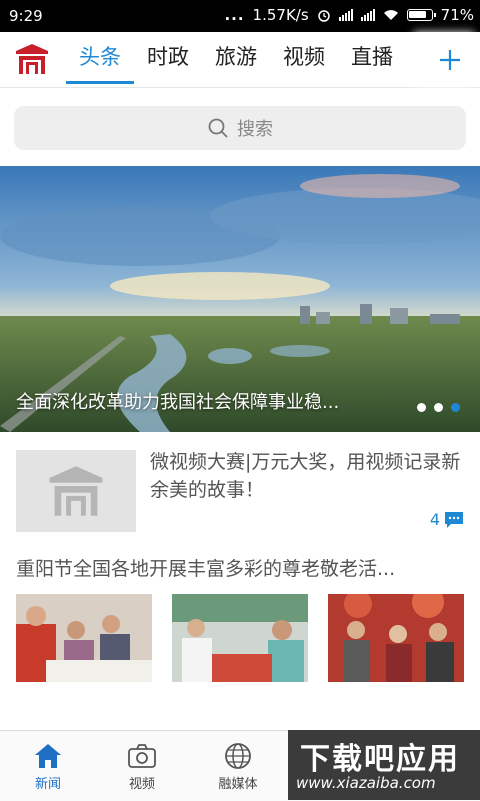 The height and width of the screenshot is (801, 480). I want to click on camera-icon, so click(142, 756).